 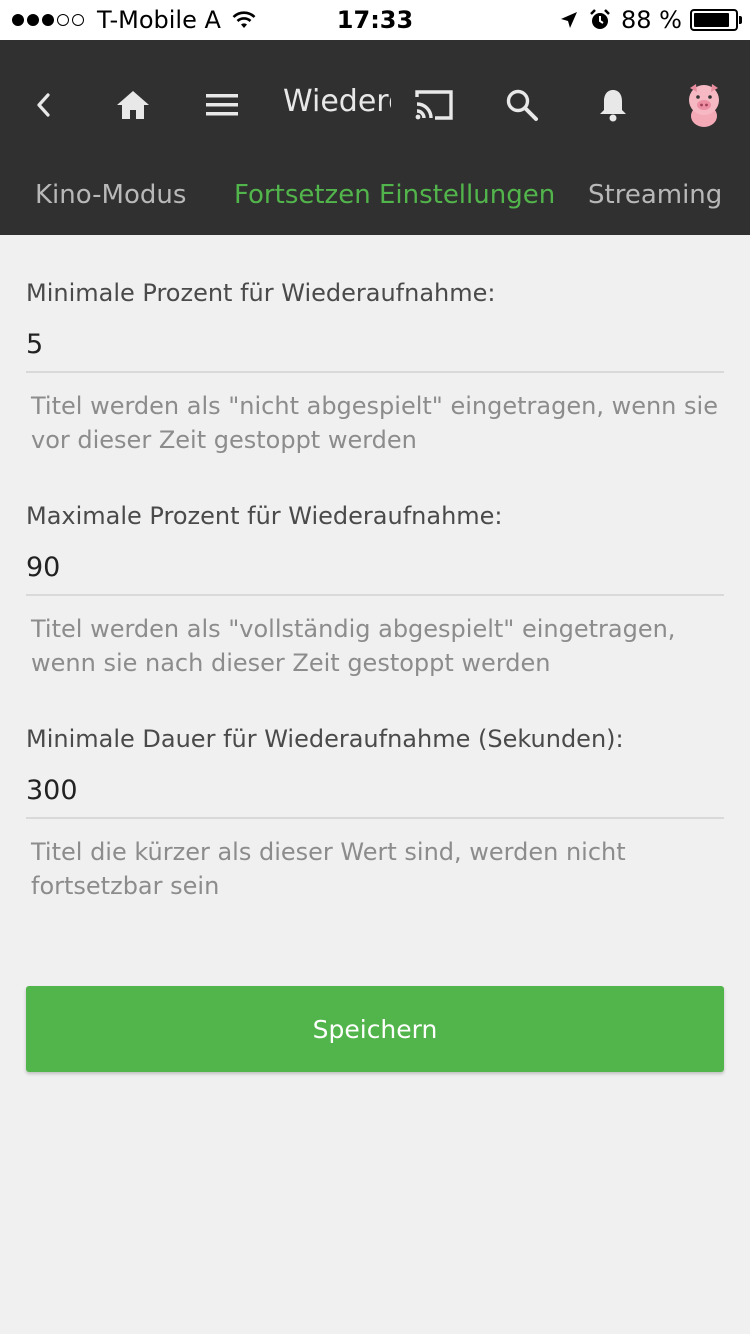 I want to click on tab-kino-modus: Kino-Modus, so click(x=110, y=195).